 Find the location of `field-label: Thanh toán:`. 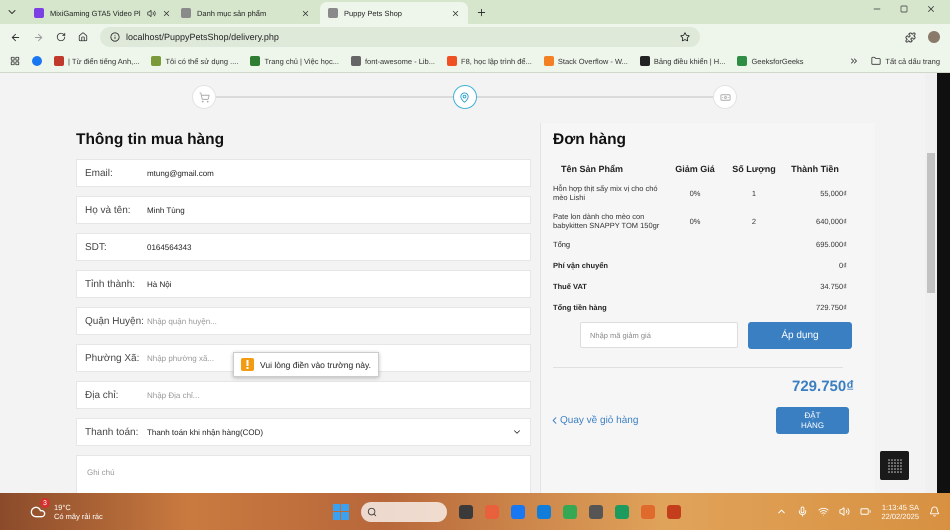

field-label: Thanh toán: is located at coordinates (112, 432).